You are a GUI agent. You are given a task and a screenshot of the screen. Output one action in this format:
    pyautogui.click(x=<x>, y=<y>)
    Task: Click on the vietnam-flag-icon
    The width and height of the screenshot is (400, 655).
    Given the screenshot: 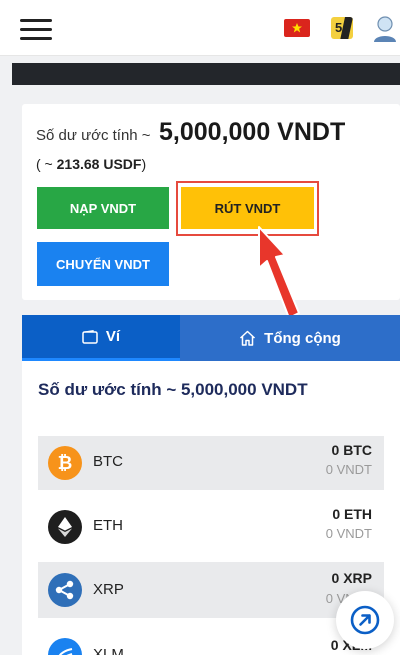 What is the action you would take?
    pyautogui.click(x=297, y=28)
    